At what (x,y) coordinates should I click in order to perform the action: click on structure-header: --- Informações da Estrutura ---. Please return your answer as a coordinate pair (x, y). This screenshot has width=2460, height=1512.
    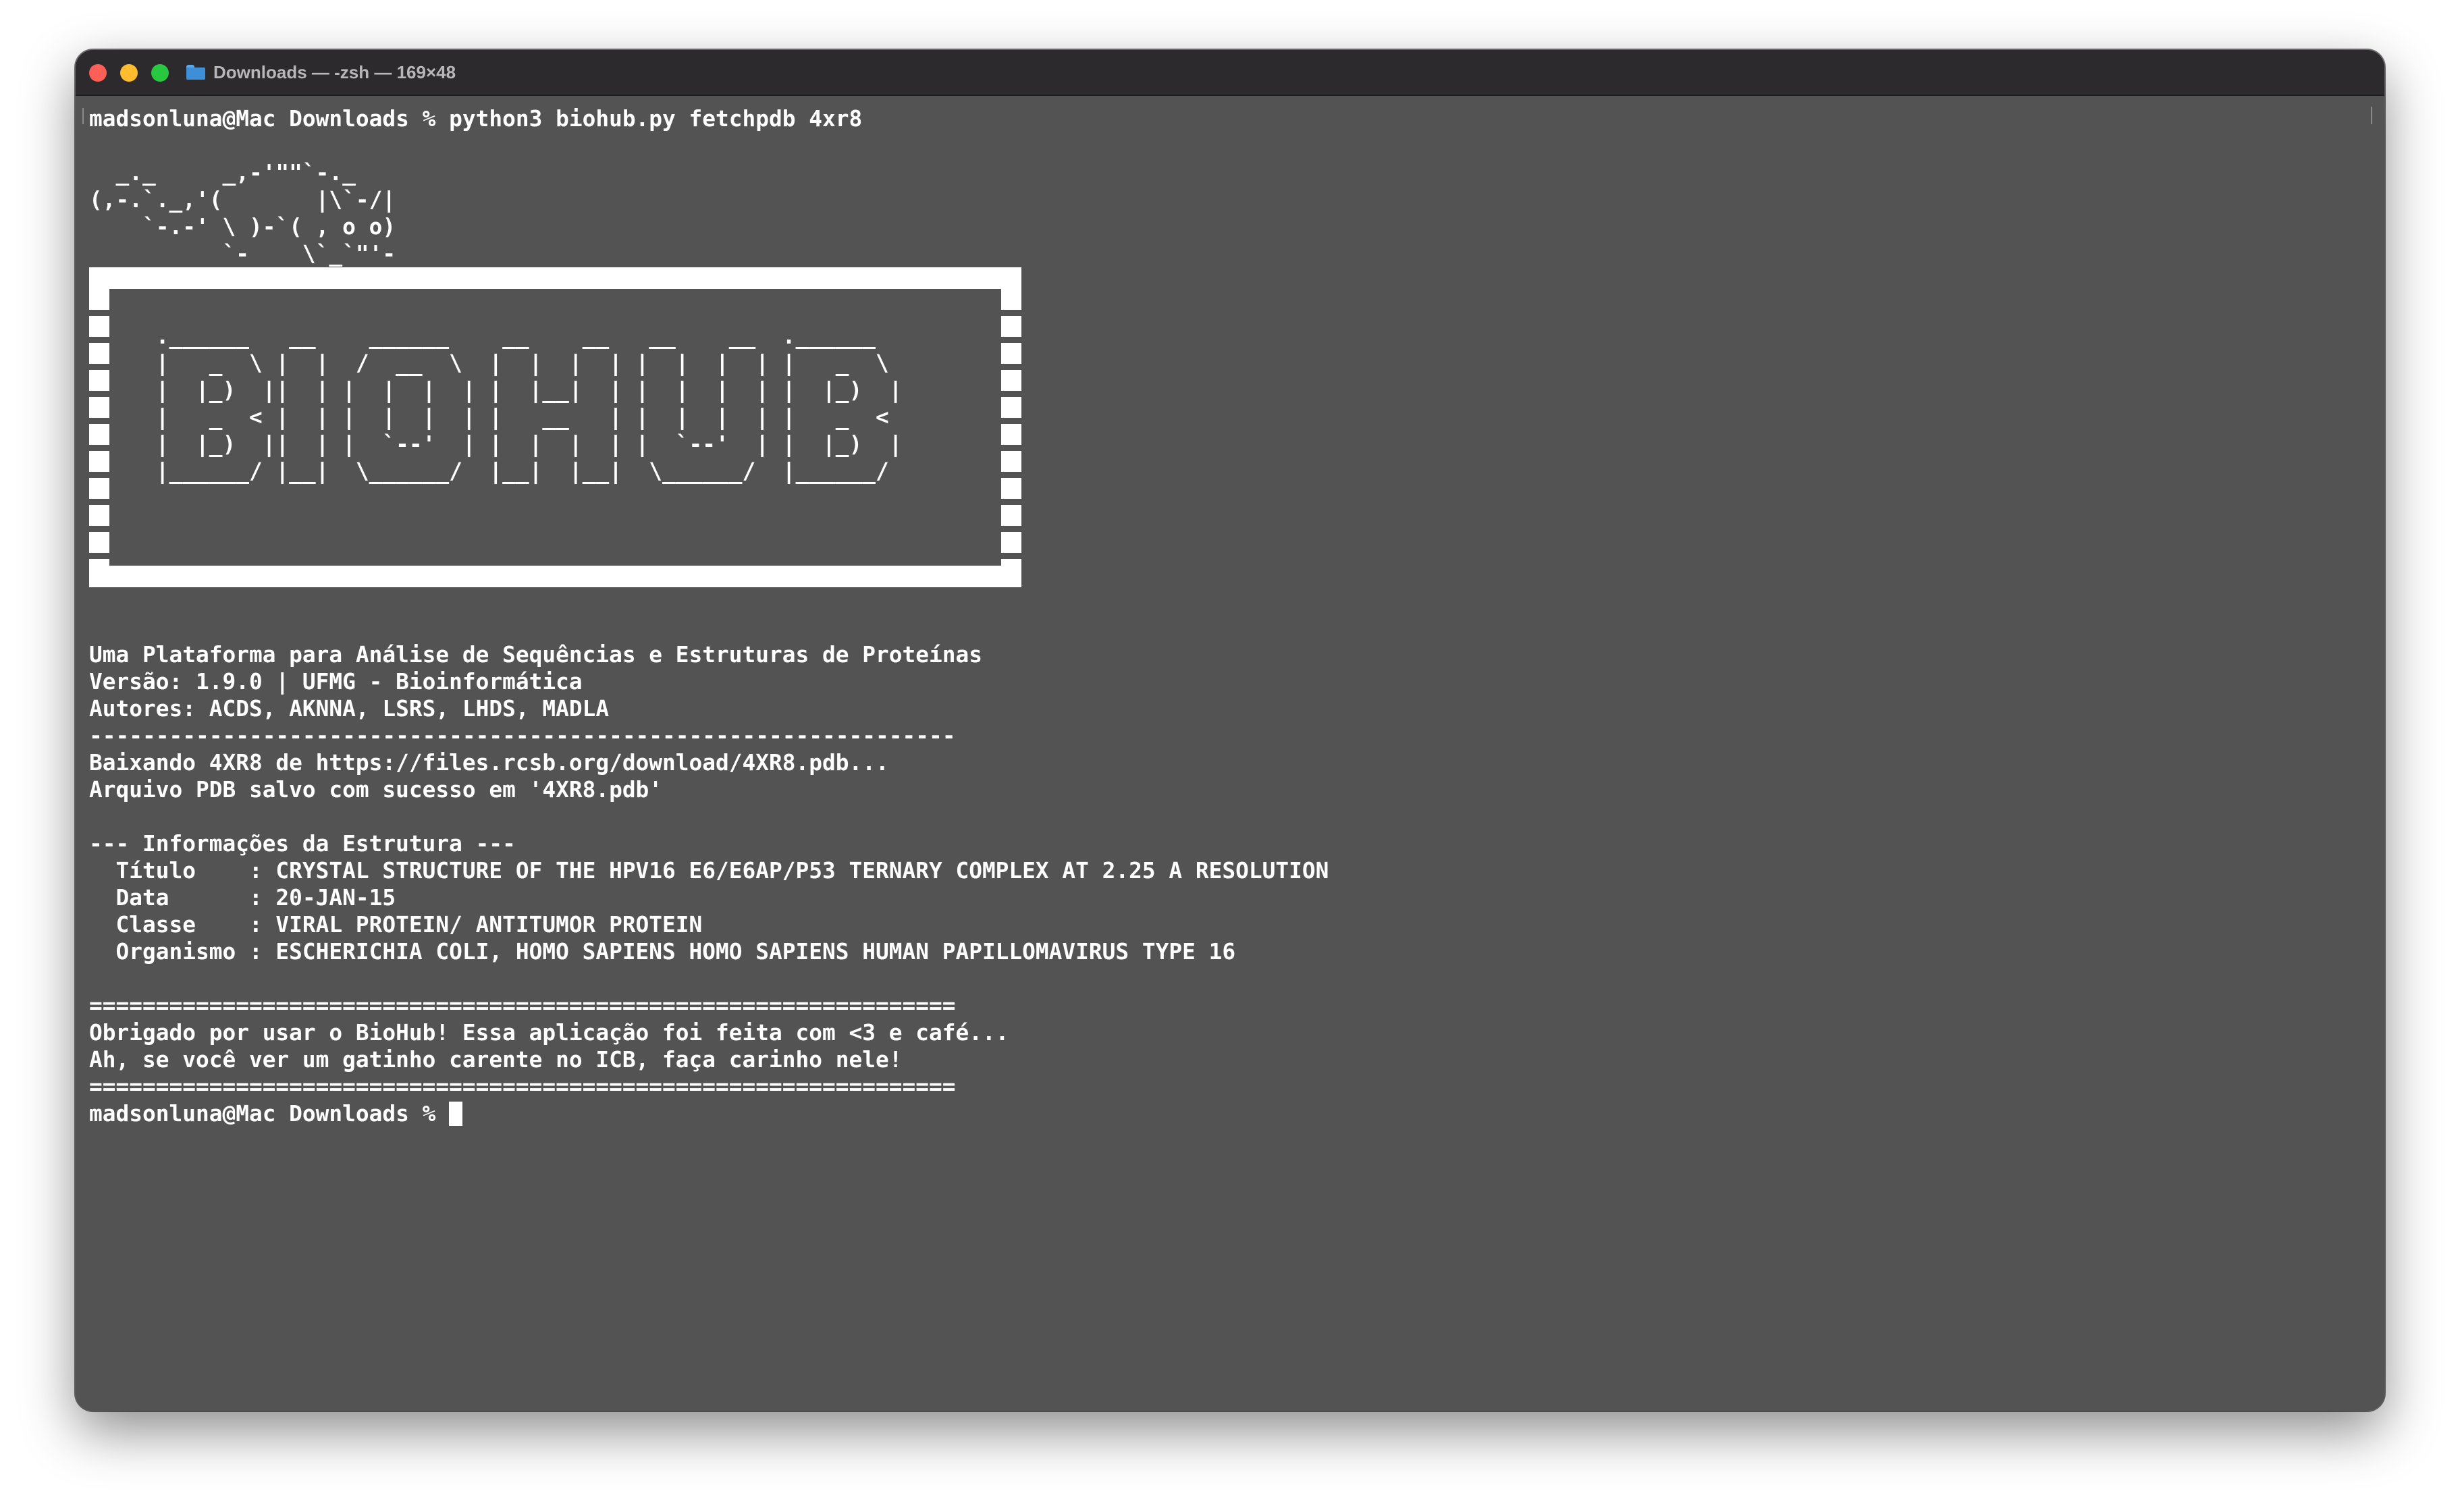
    Looking at the image, I should click on (302, 844).